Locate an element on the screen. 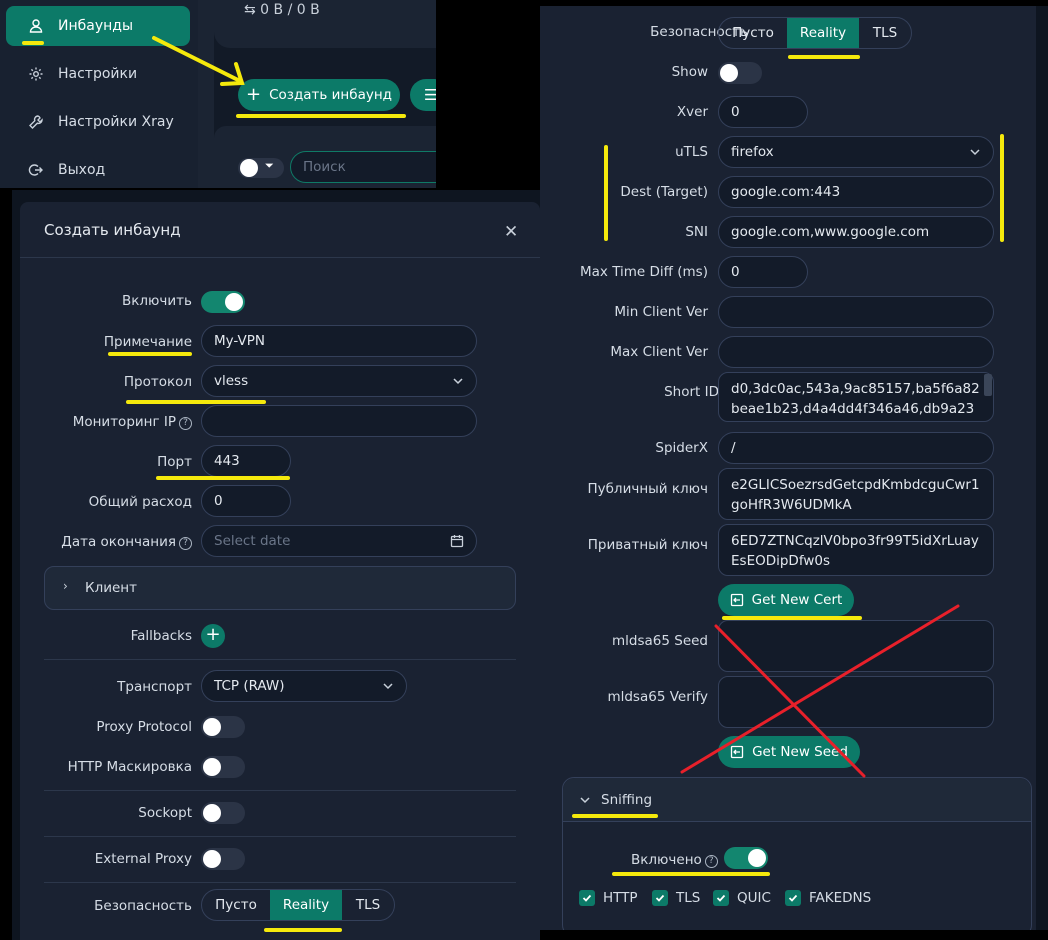  sniffing-card: Sniffing Включено? HTTP TLS QUIC FAKEDNS is located at coordinates (797, 853).